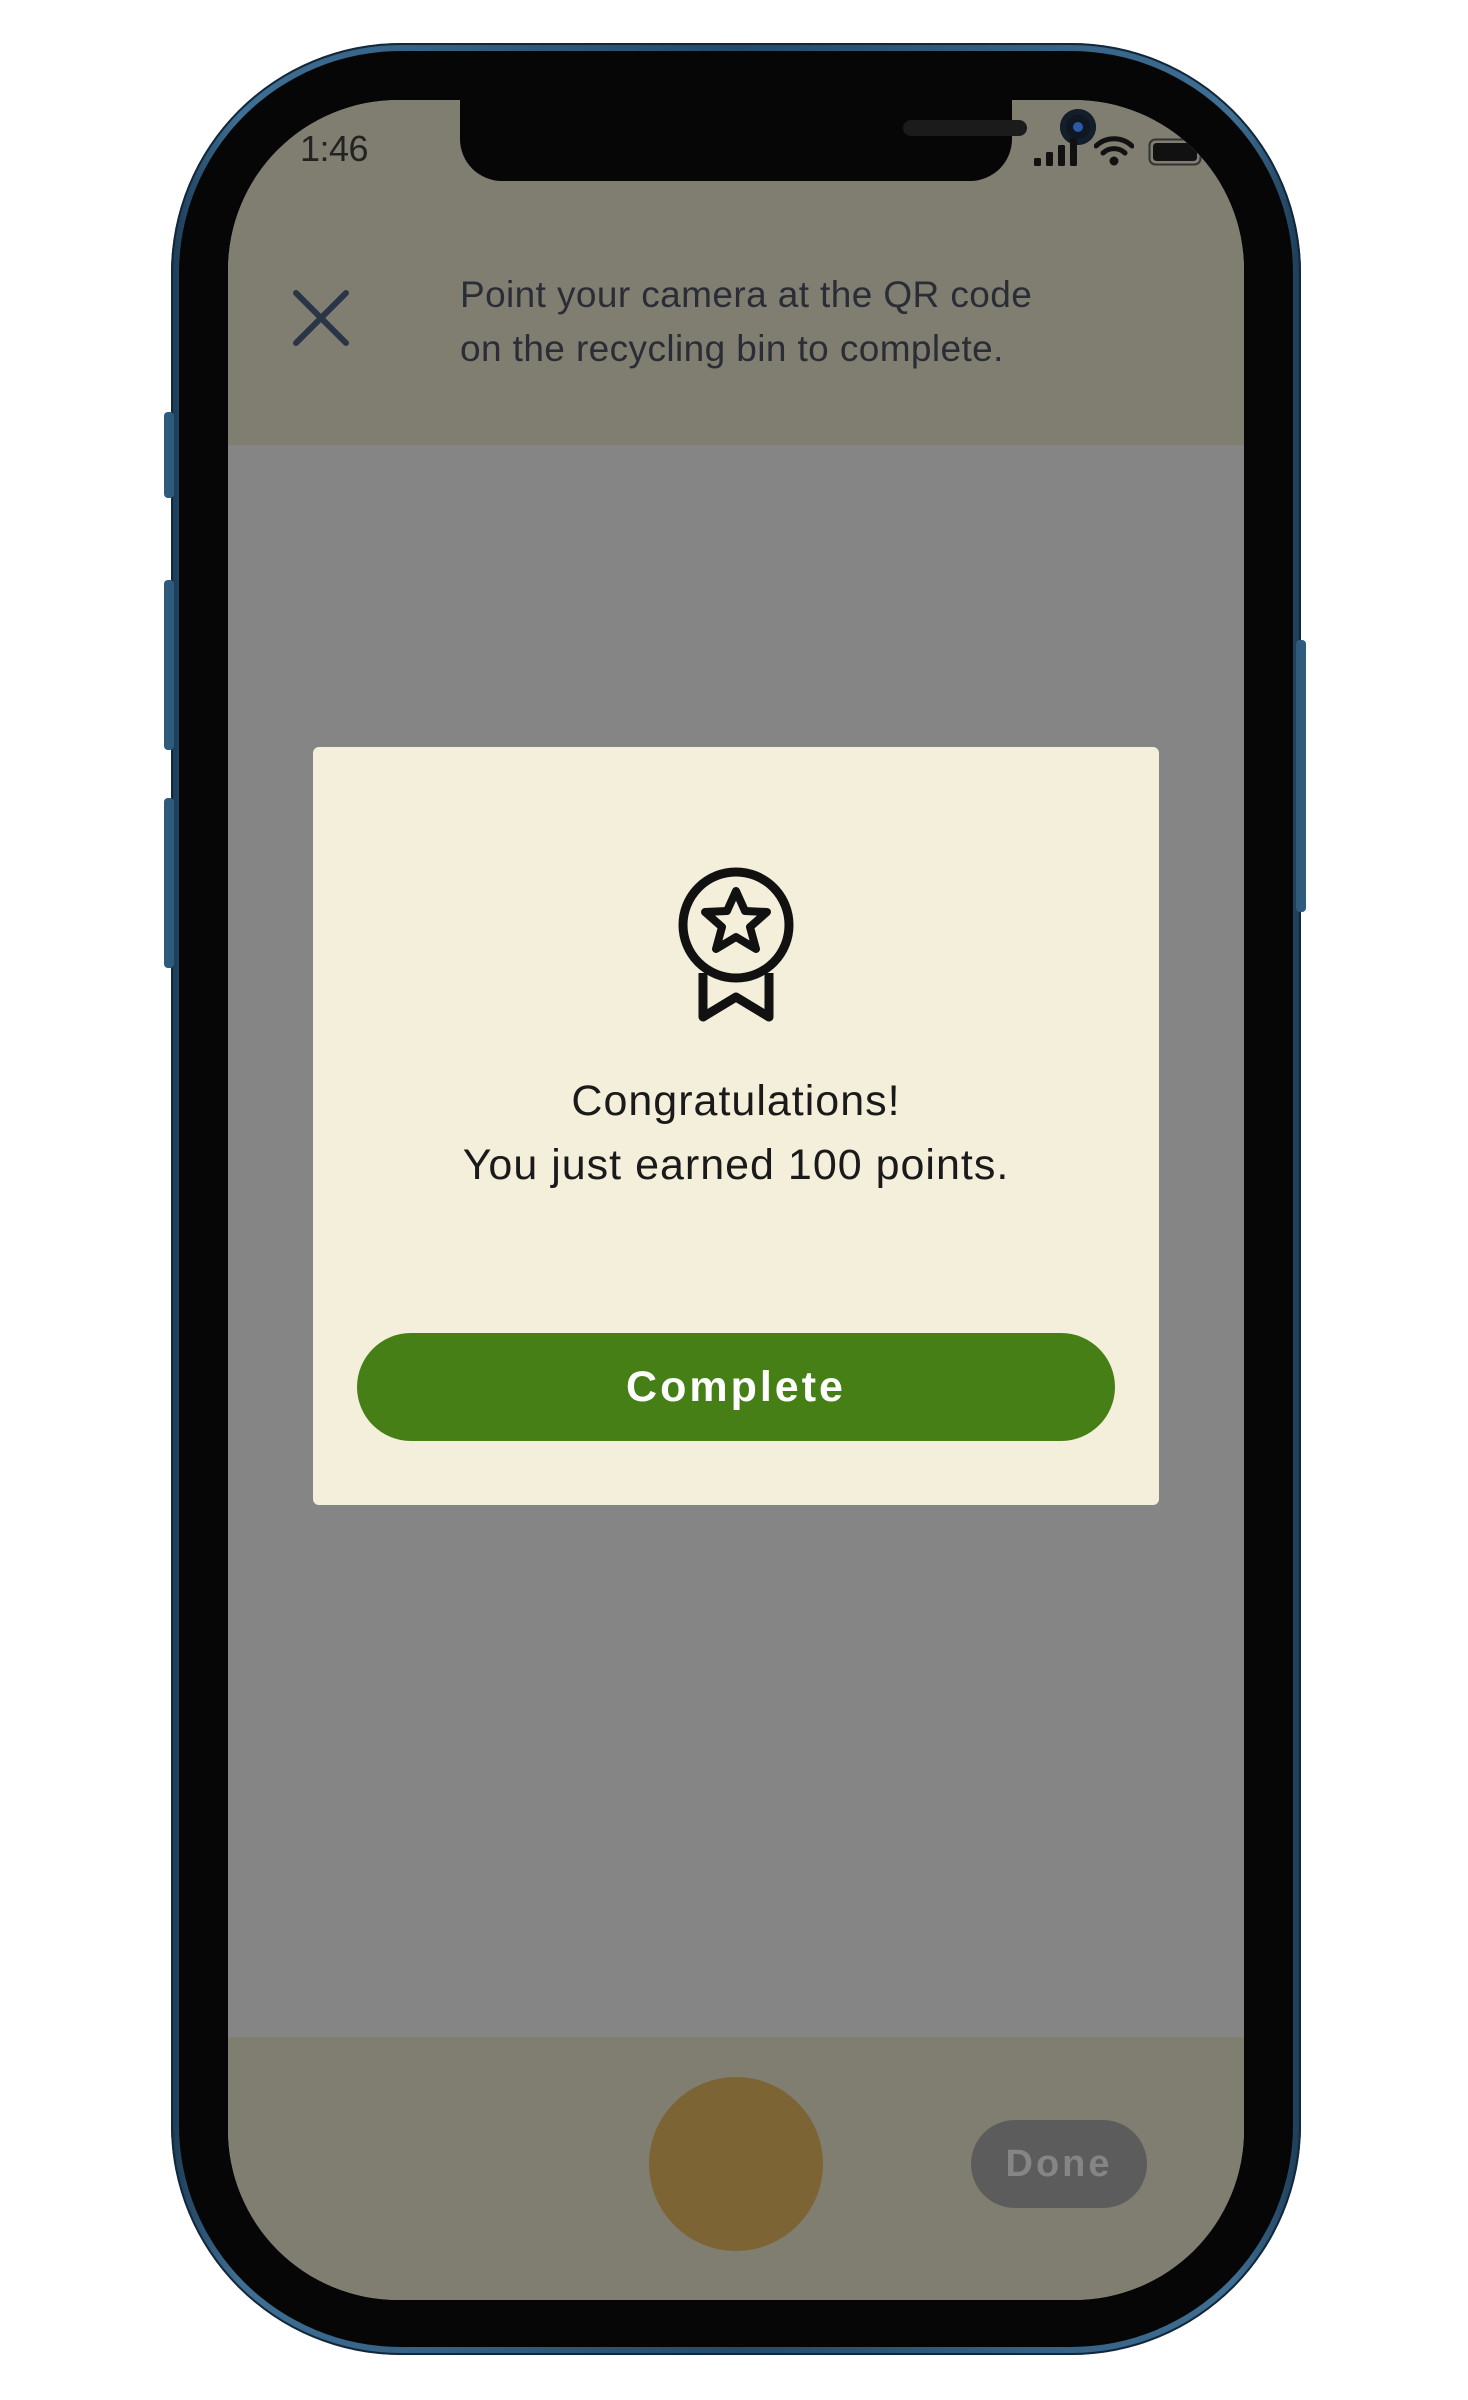 The height and width of the screenshot is (2400, 1468). Describe the element at coordinates (732, 348) in the screenshot. I see `instruction-line-2: on the recycling bin to complete.` at that location.